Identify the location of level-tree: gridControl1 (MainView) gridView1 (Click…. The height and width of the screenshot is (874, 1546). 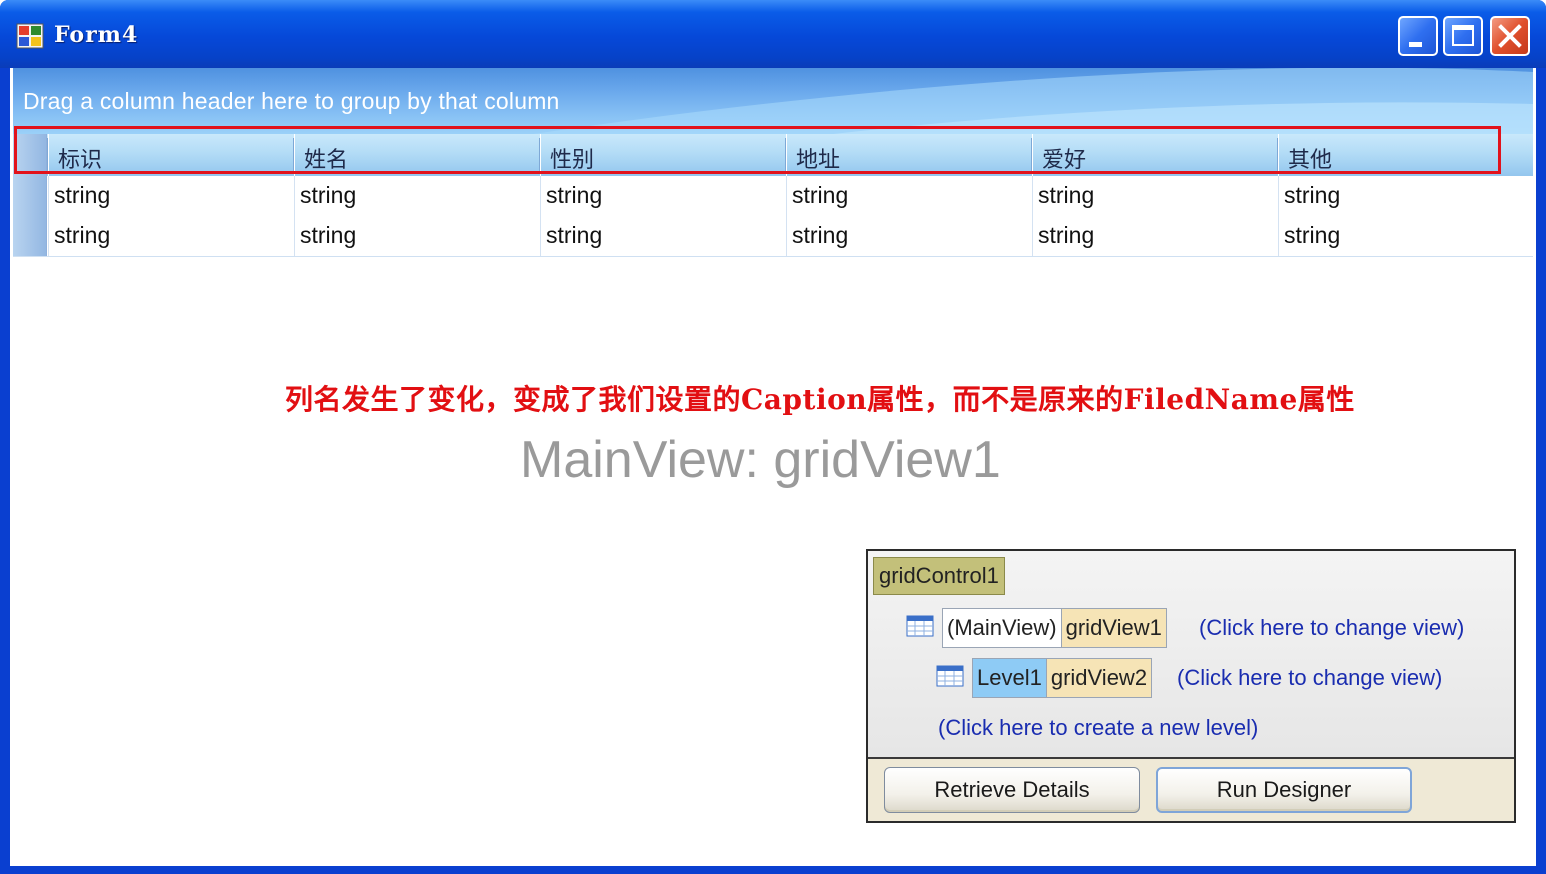
(1191, 655).